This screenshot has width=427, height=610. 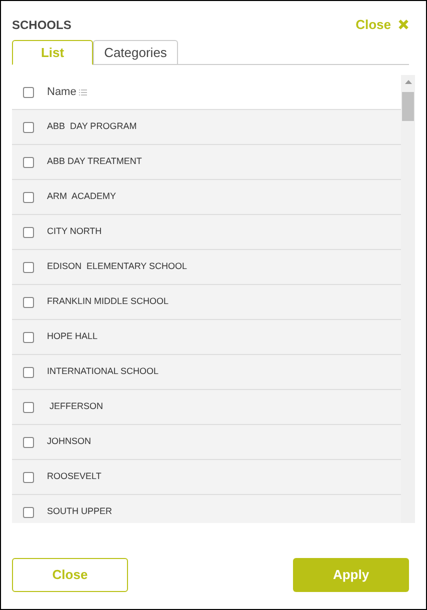 I want to click on table-row: EDISON ELEMENTARY SCHOOL, so click(x=206, y=267).